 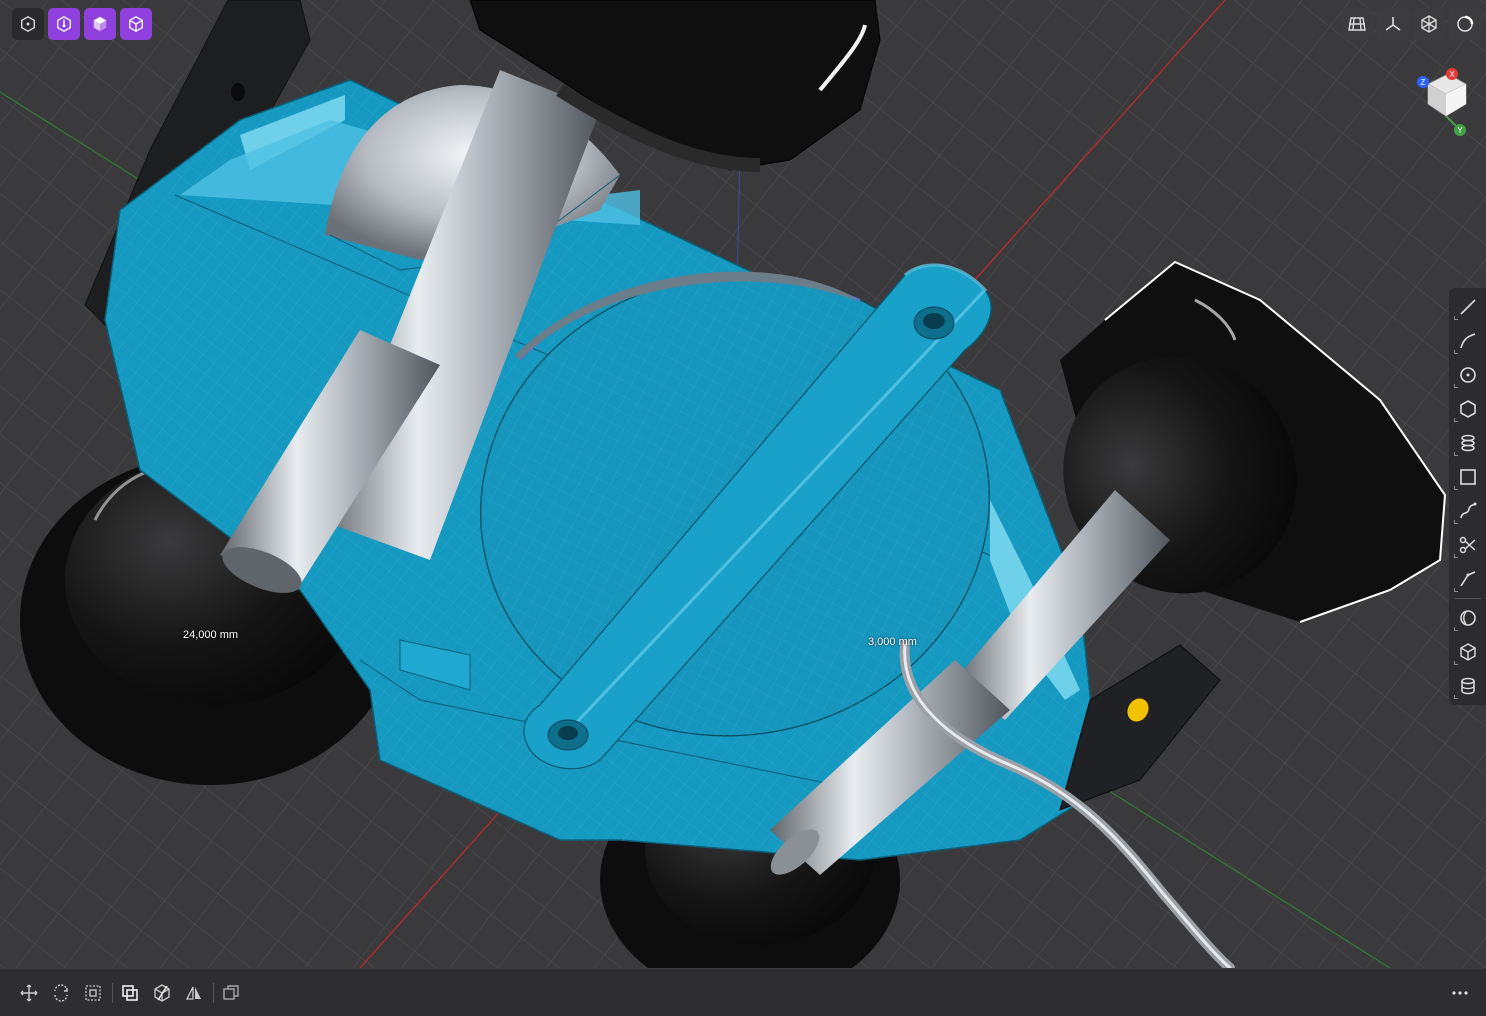 I want to click on grid-toggle-button, so click(x=1357, y=24).